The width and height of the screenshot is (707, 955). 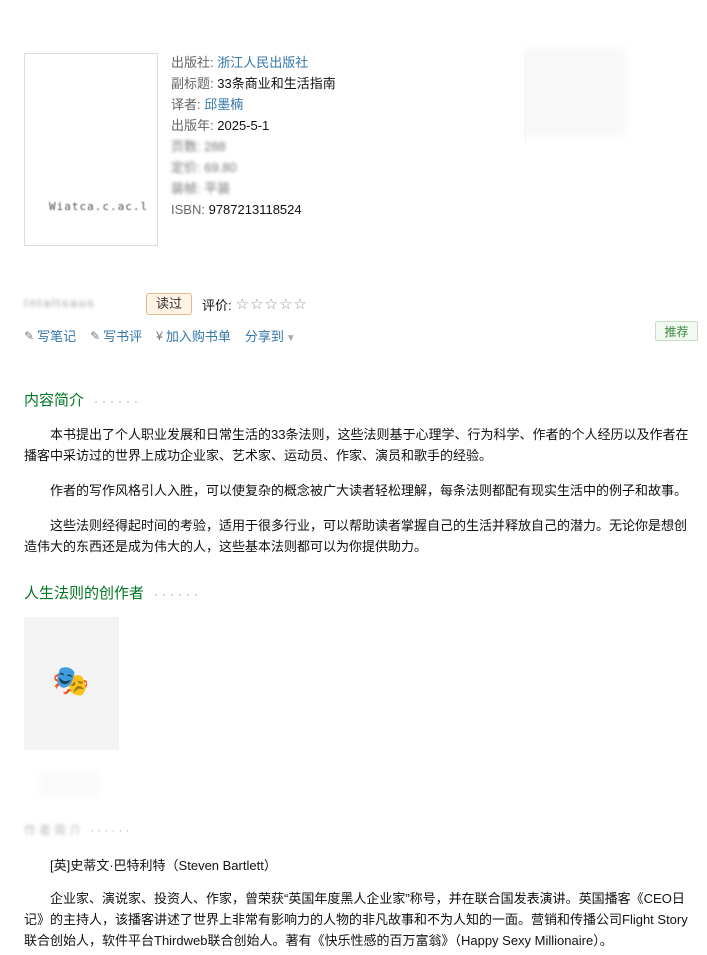 I want to click on author-name-line: [英]史蒂文·巴特利特（Steven Bartlett）, so click(x=163, y=865).